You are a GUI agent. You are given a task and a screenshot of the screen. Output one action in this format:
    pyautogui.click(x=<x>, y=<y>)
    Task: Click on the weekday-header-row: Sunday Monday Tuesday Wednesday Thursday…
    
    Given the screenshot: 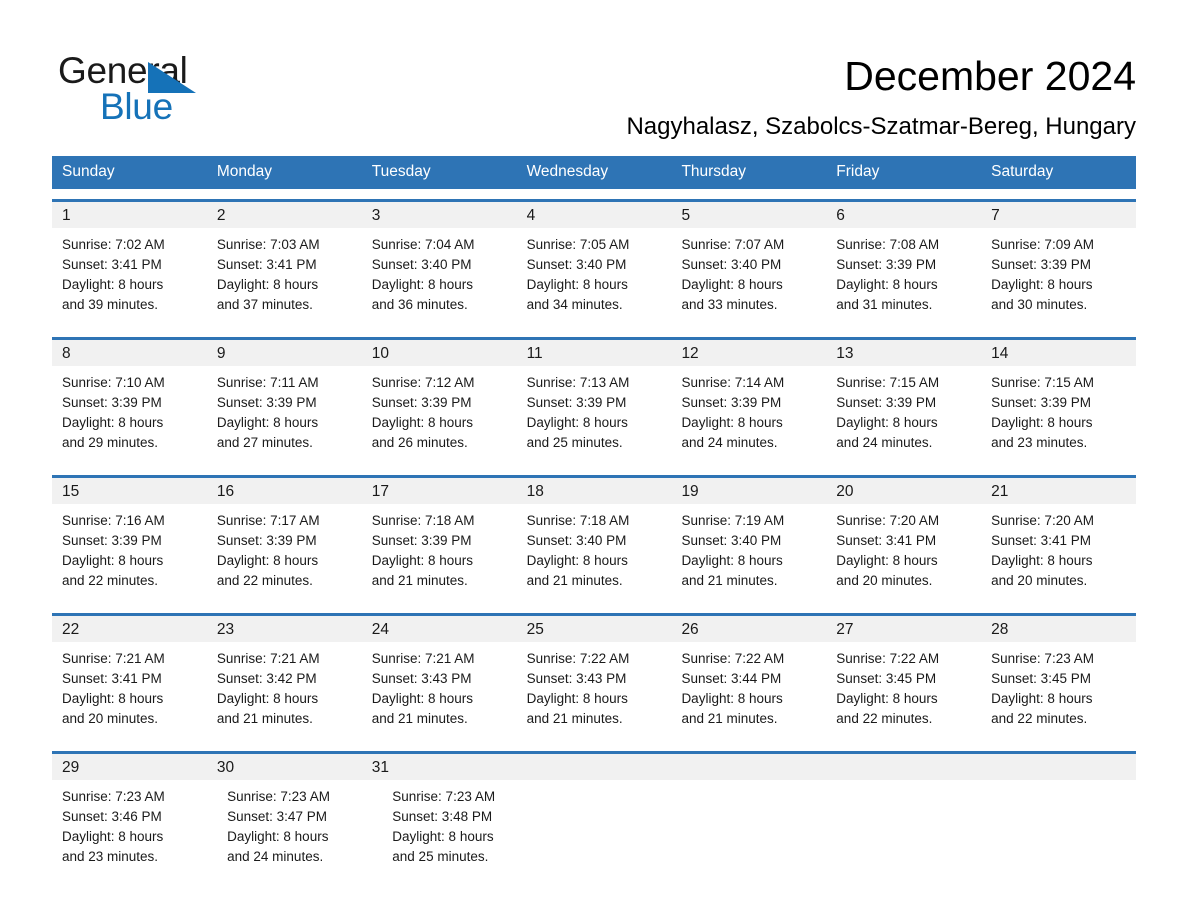 What is the action you would take?
    pyautogui.click(x=594, y=172)
    